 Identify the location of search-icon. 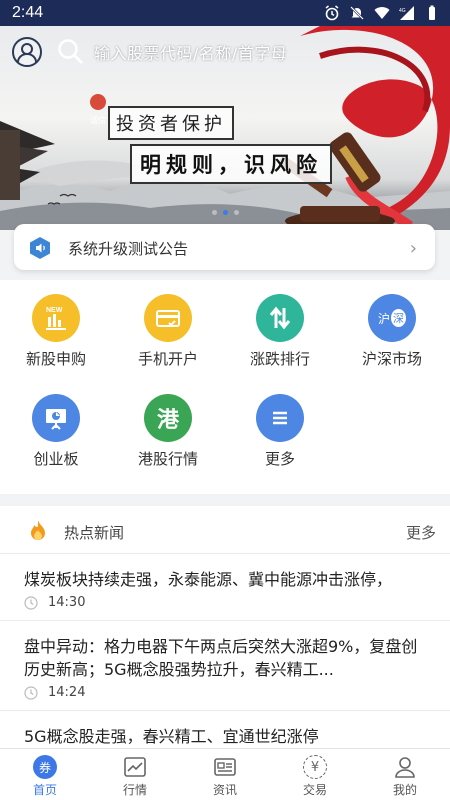
(70, 51).